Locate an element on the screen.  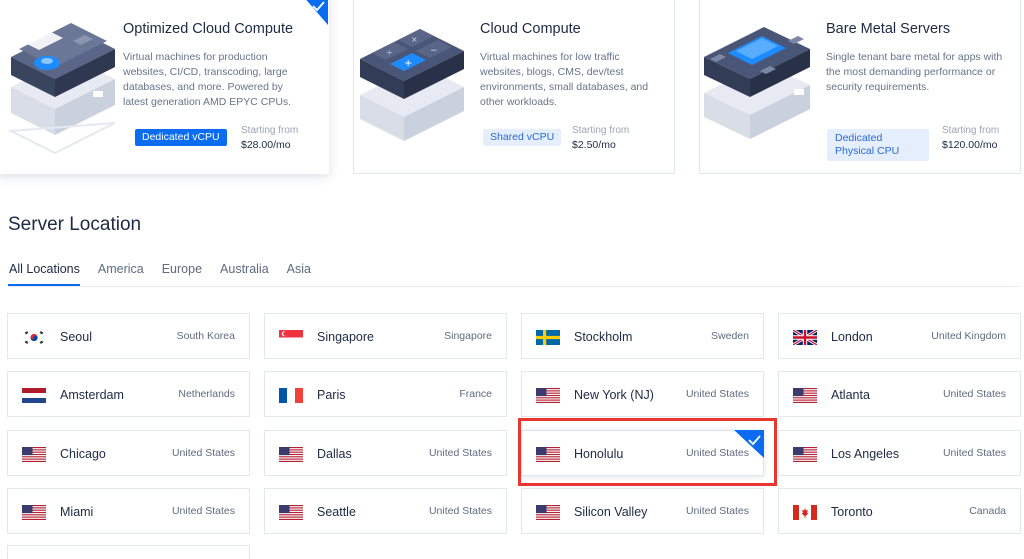
location-city: Silicon Valley is located at coordinates (611, 512).